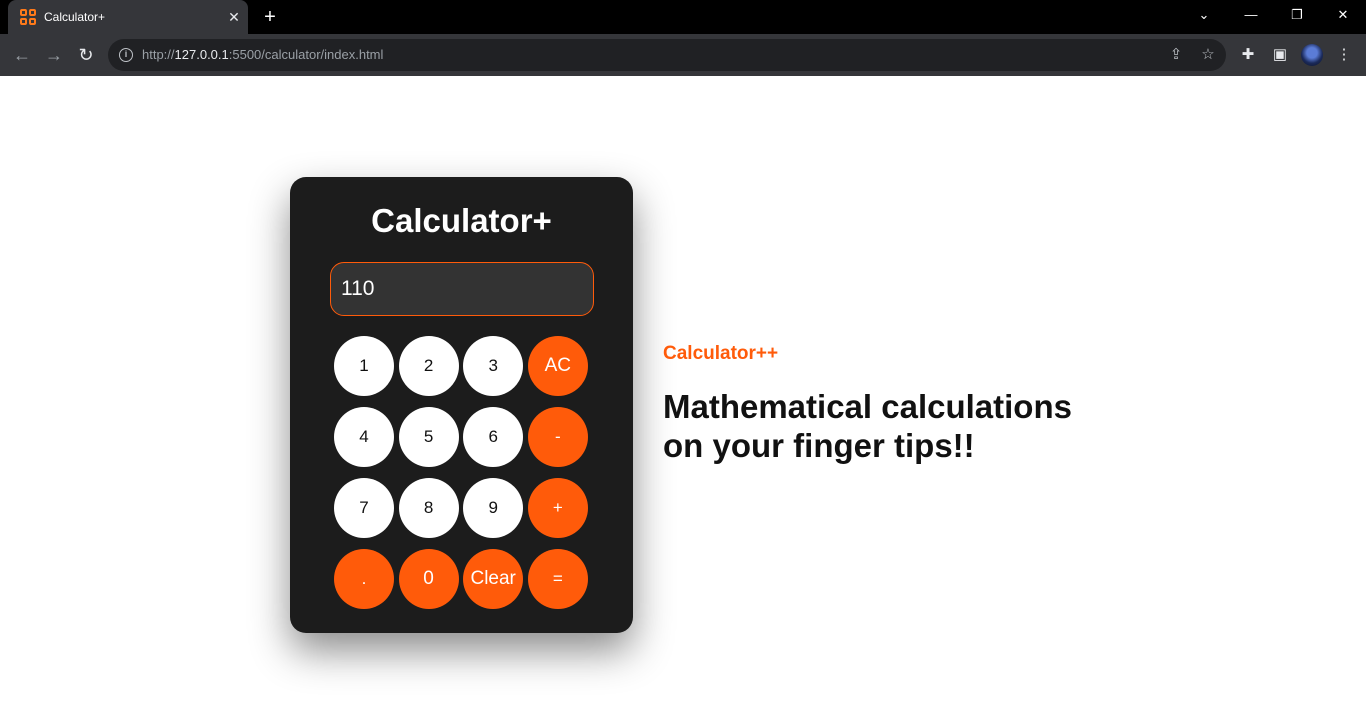 The height and width of the screenshot is (726, 1366). What do you see at coordinates (493, 366) in the screenshot?
I see `key-3-button: 3` at bounding box center [493, 366].